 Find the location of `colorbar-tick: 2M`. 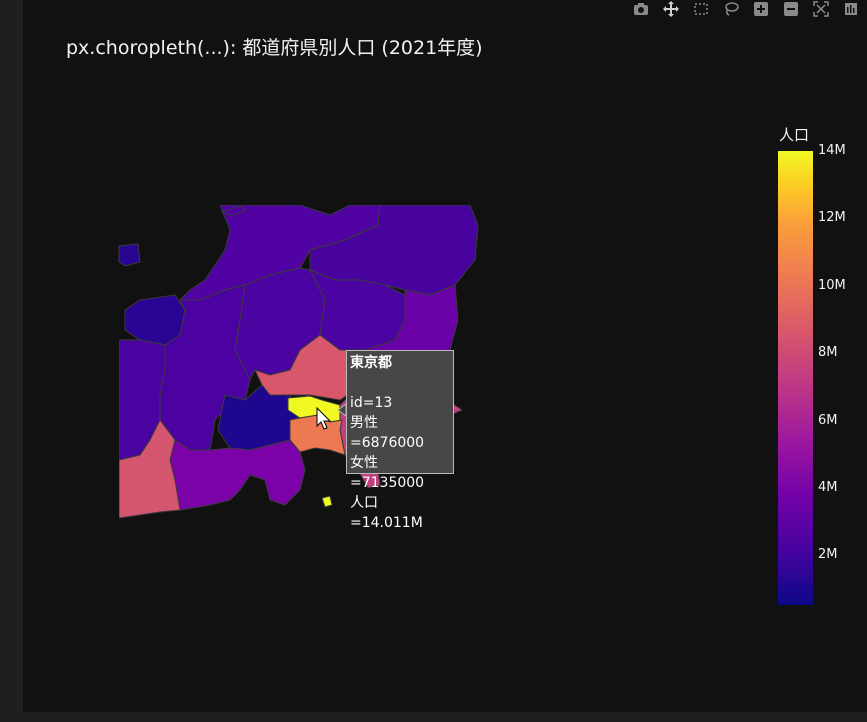

colorbar-tick: 2M is located at coordinates (828, 554).